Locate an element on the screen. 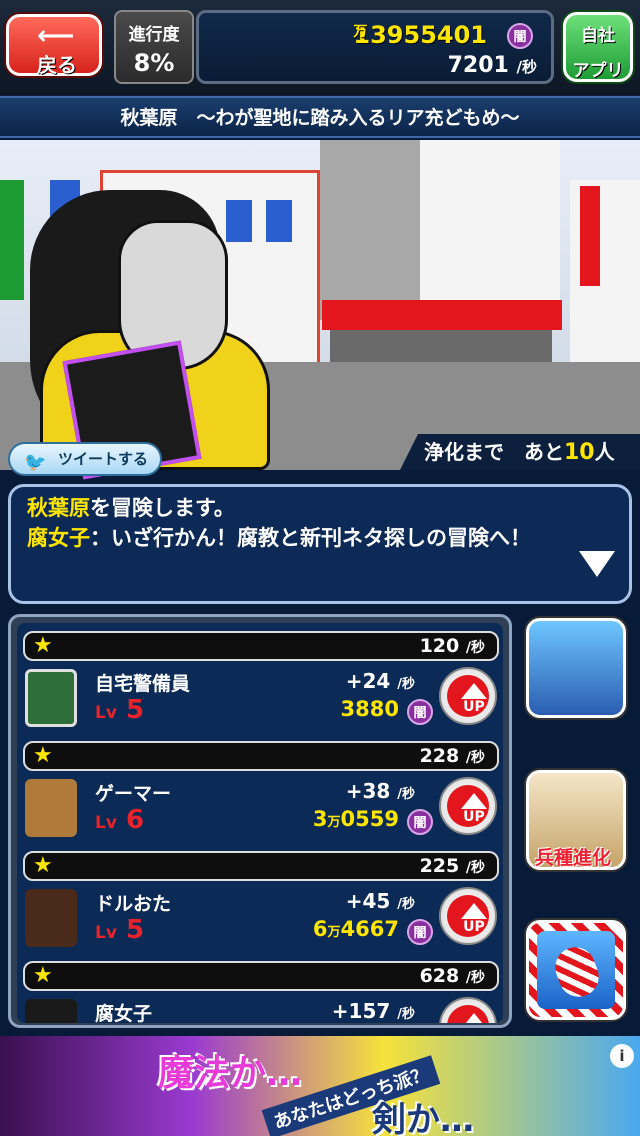 Image resolution: width=640 pixels, height=1136 pixels. unit-cost-value: 4667 is located at coordinates (369, 929).